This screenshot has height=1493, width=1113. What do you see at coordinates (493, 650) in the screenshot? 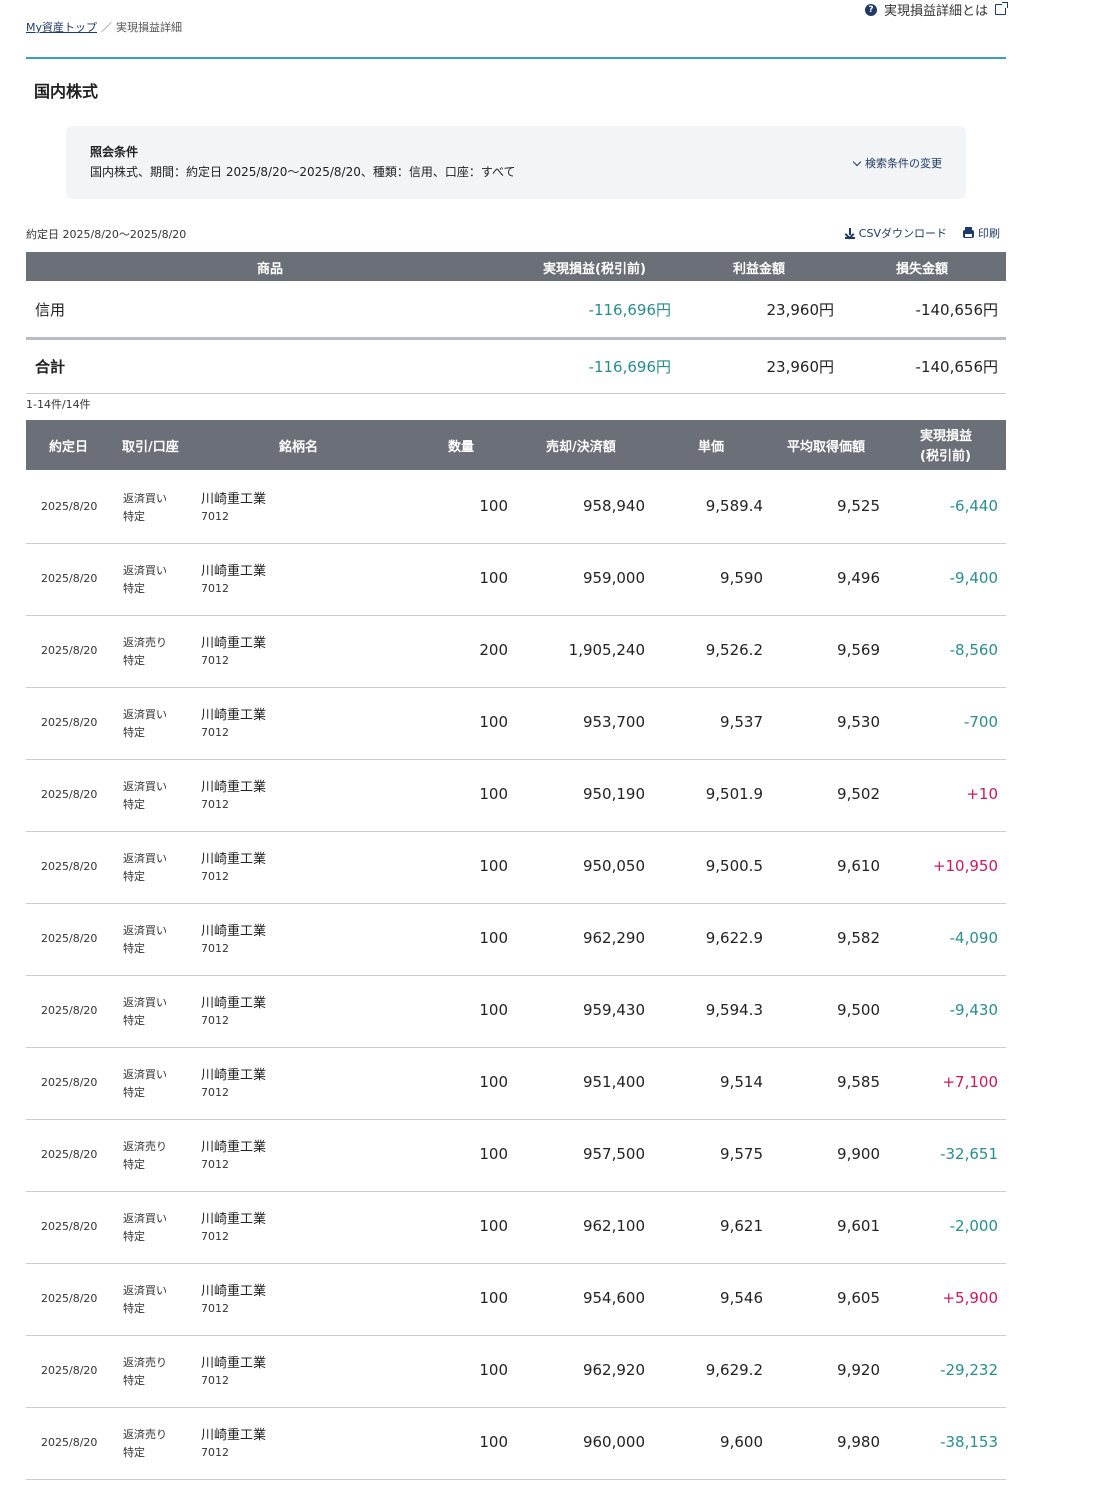
I see `quantity: 200` at bounding box center [493, 650].